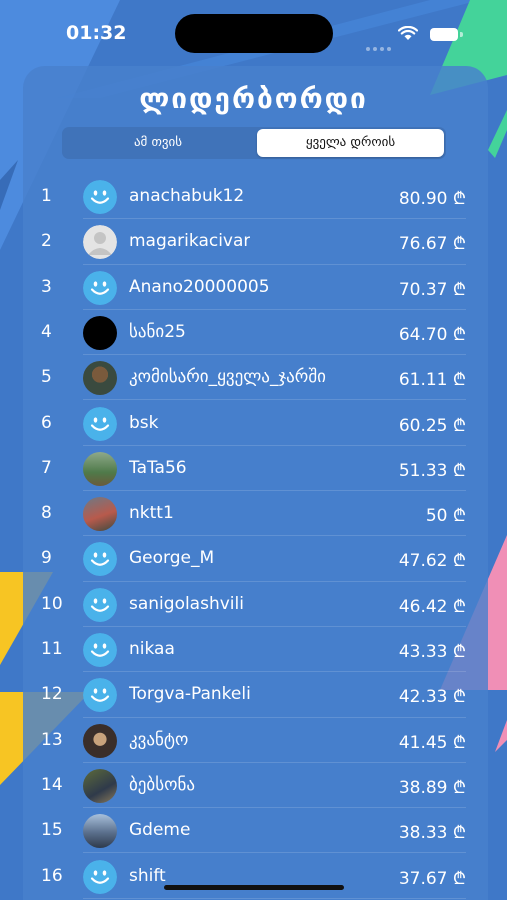 Image resolution: width=507 pixels, height=900 pixels. What do you see at coordinates (190, 241) in the screenshot?
I see `username: magarikacivar` at bounding box center [190, 241].